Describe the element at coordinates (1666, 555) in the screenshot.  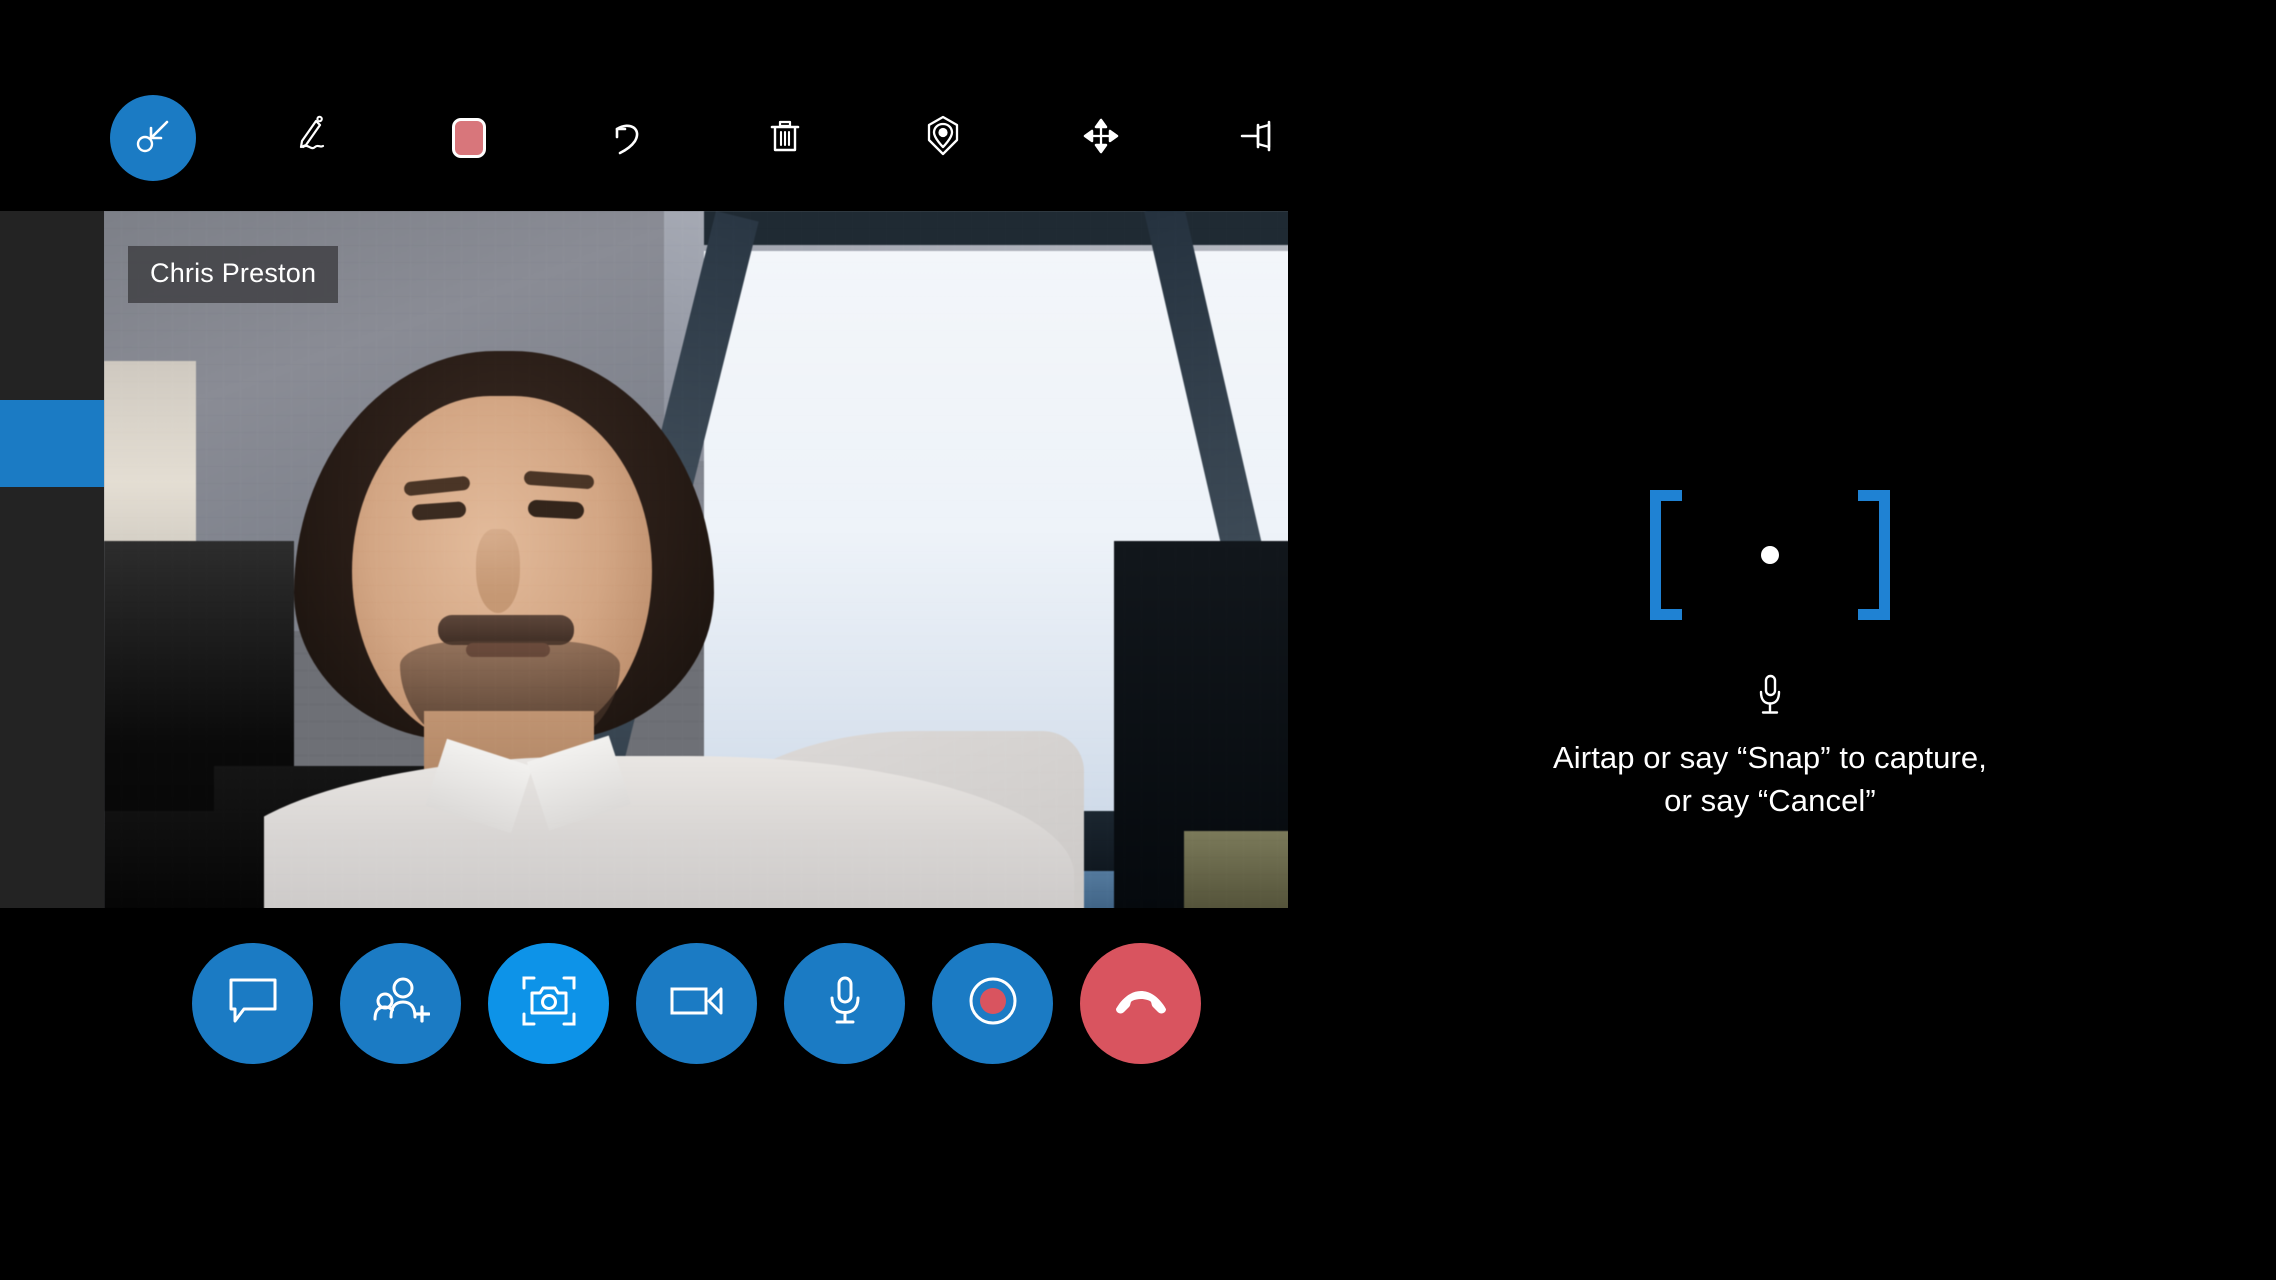
I see `capture-bracket-left` at that location.